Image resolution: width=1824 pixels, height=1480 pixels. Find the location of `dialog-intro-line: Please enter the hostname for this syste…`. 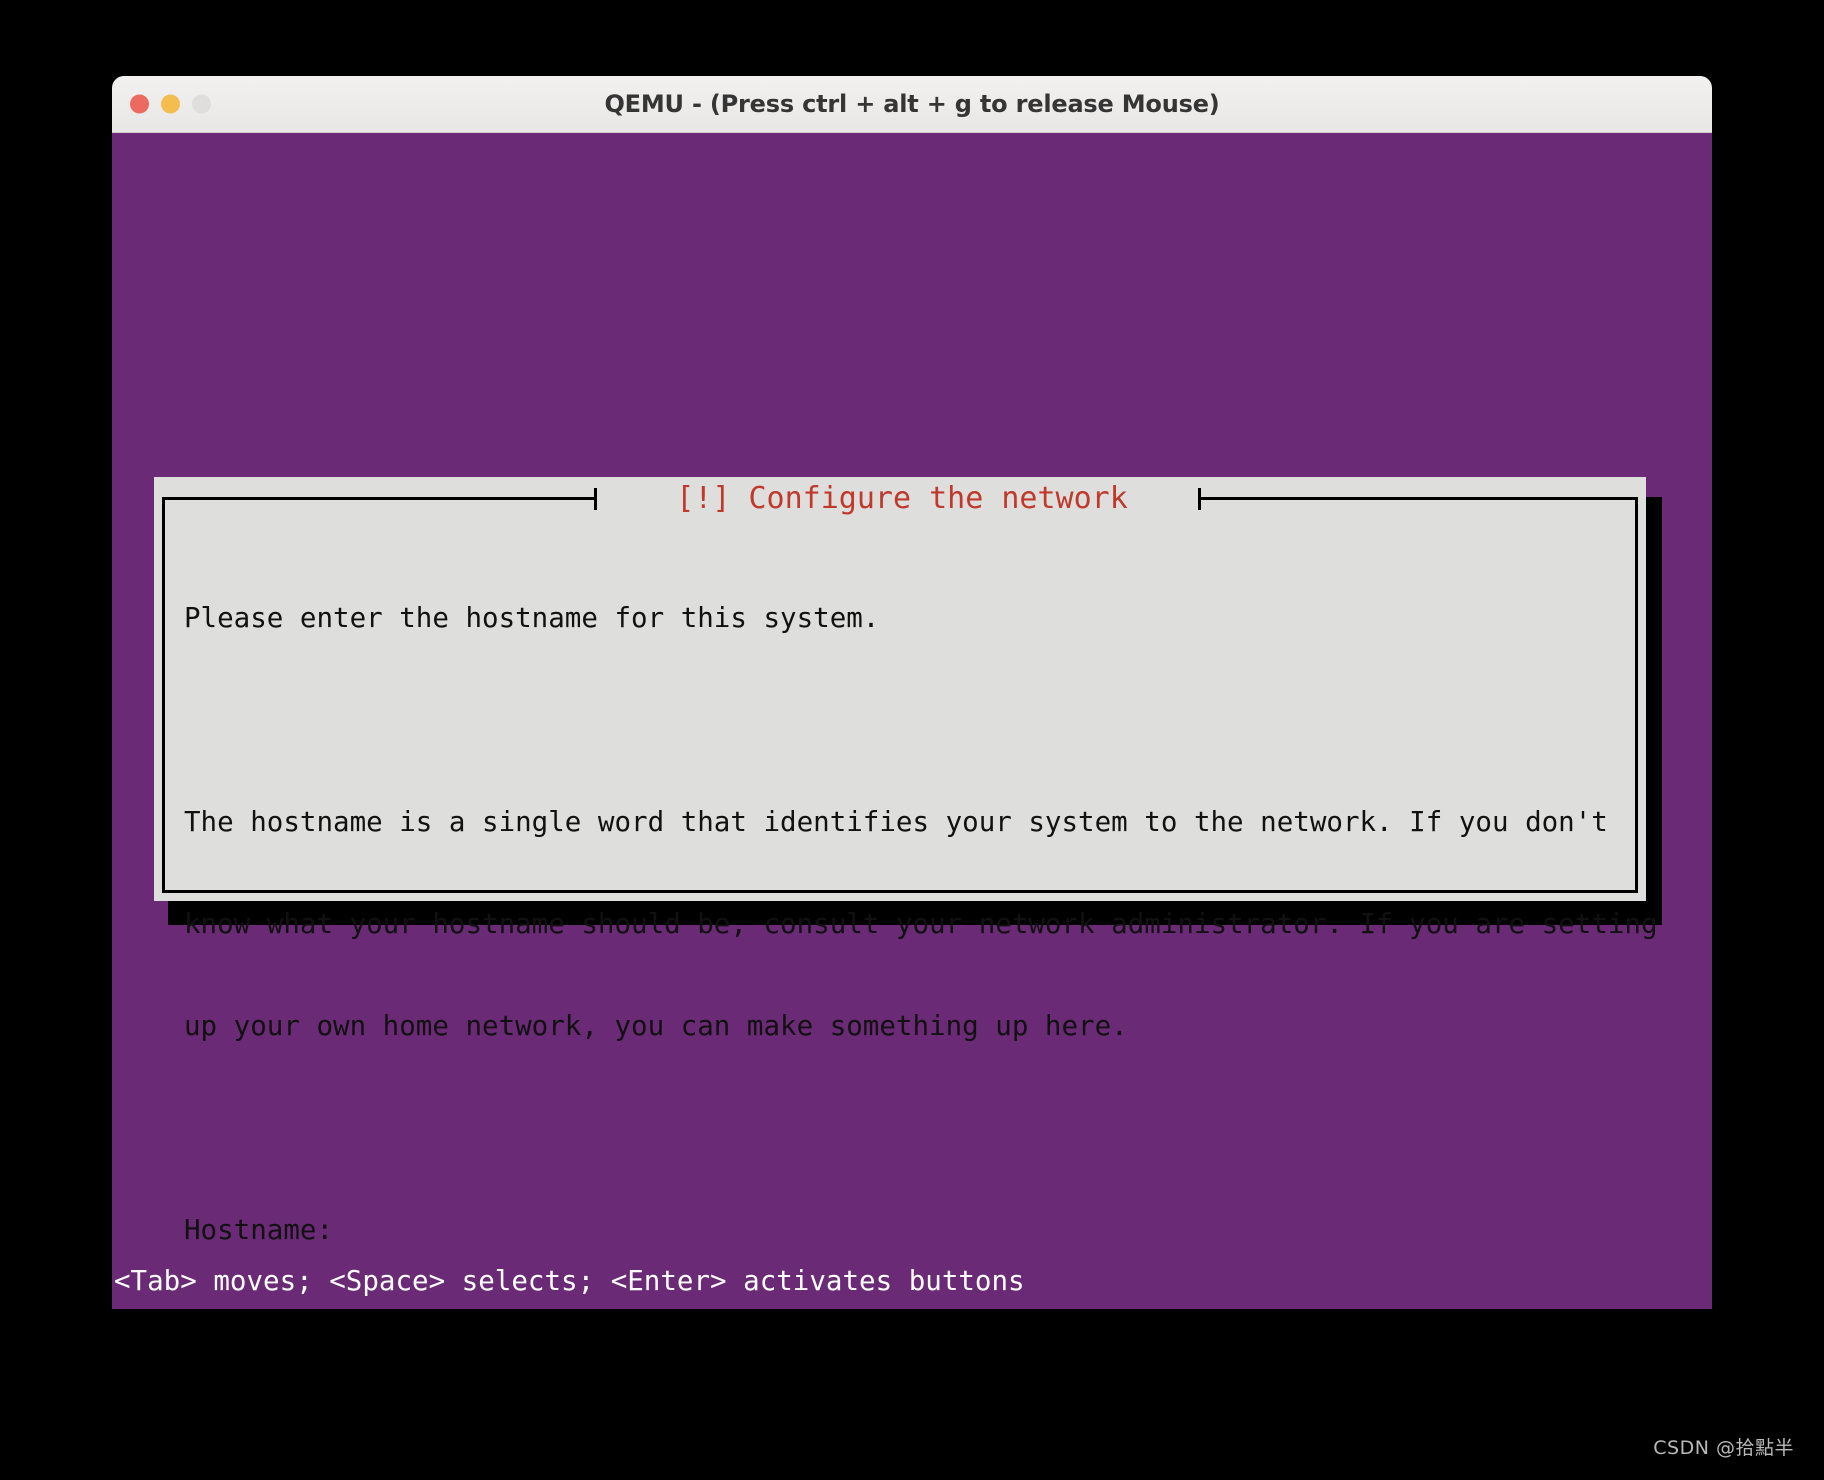

dialog-intro-line: Please enter the hostname for this syste… is located at coordinates (532, 618).